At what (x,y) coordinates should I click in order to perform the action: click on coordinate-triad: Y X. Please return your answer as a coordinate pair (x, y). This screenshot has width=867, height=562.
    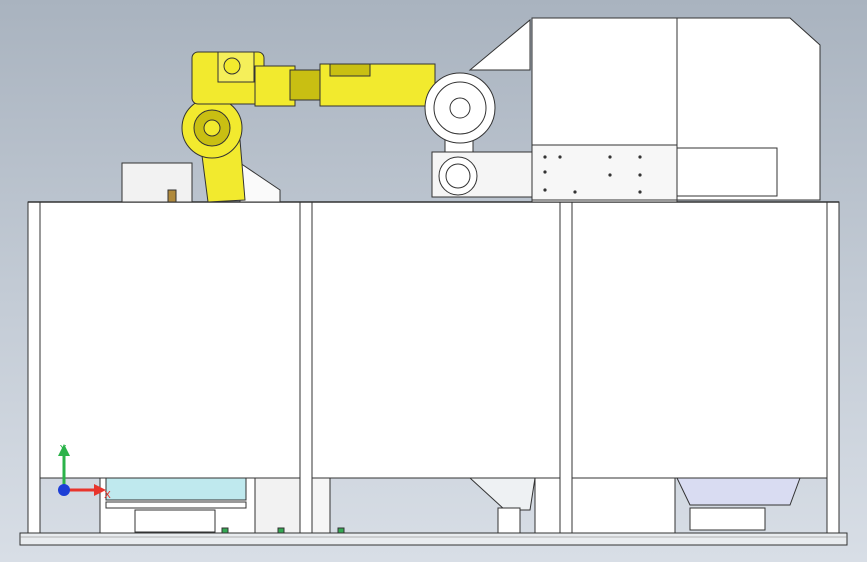
    Looking at the image, I should click on (84, 472).